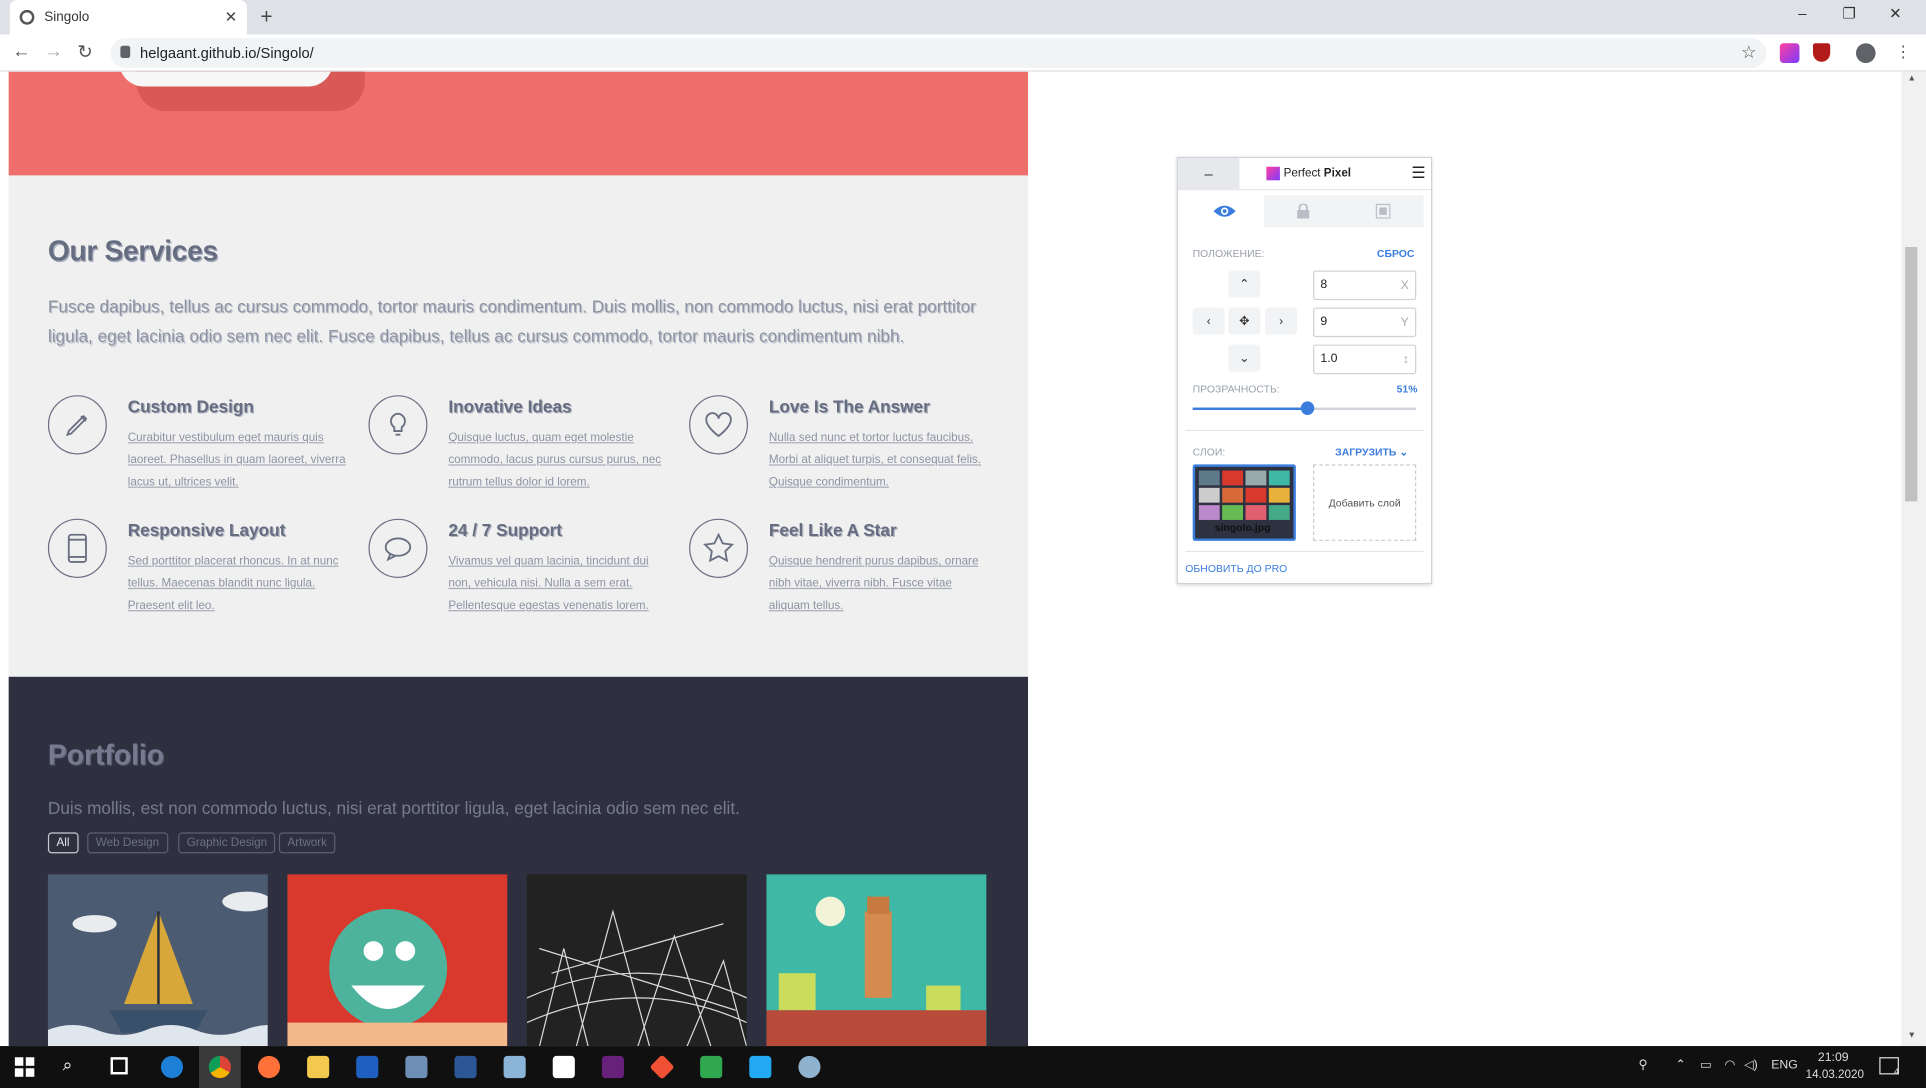 Image resolution: width=1926 pixels, height=1088 pixels. What do you see at coordinates (1281, 321) in the screenshot?
I see `move-right-button: ›` at bounding box center [1281, 321].